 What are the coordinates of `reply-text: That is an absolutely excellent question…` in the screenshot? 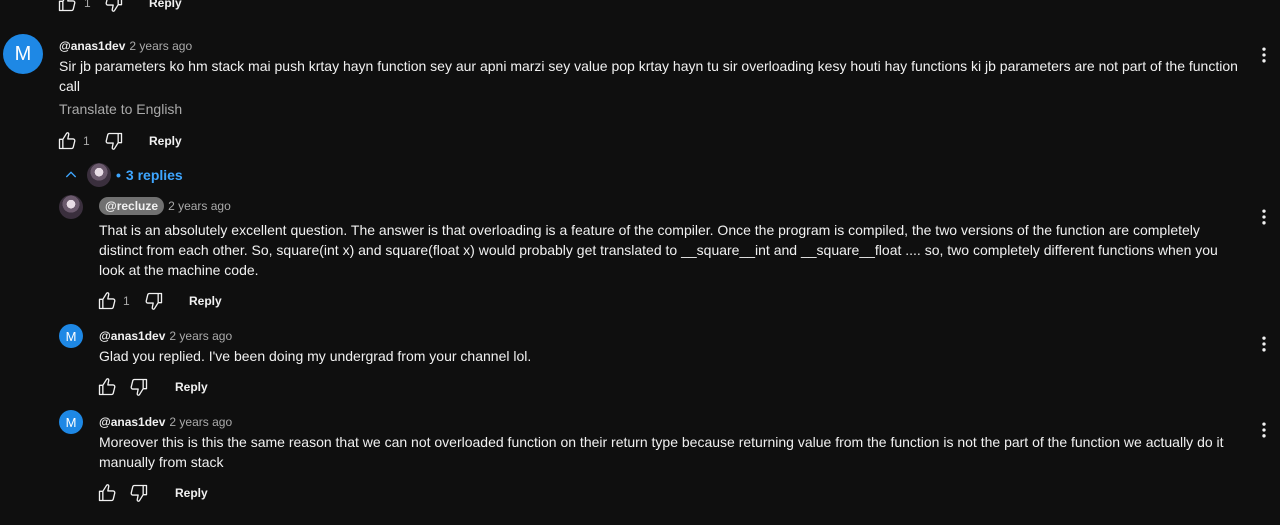 It's located at (658, 250).